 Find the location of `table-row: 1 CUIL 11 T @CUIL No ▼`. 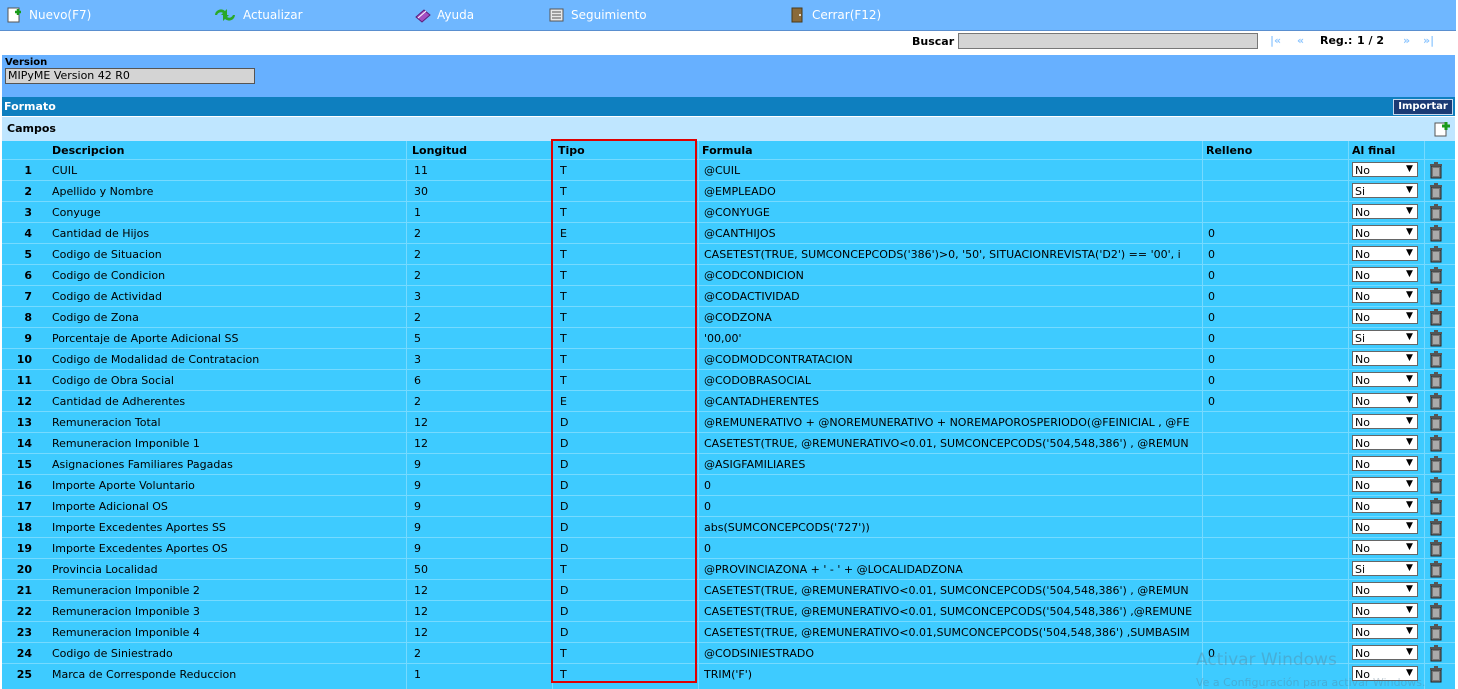

table-row: 1 CUIL 11 T @CUIL No ▼ is located at coordinates (728, 170).